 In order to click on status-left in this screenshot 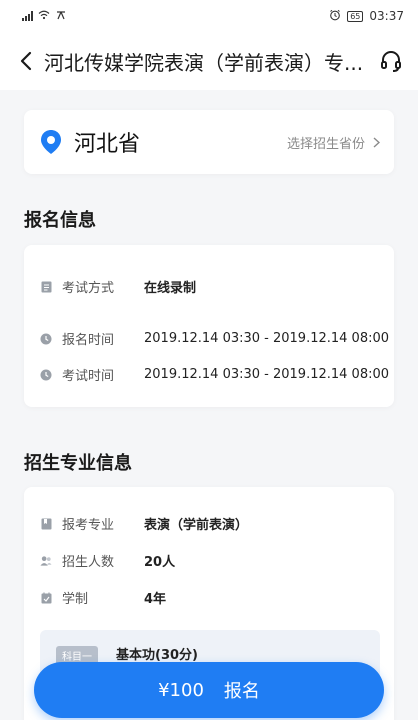, I will do `click(44, 16)`.